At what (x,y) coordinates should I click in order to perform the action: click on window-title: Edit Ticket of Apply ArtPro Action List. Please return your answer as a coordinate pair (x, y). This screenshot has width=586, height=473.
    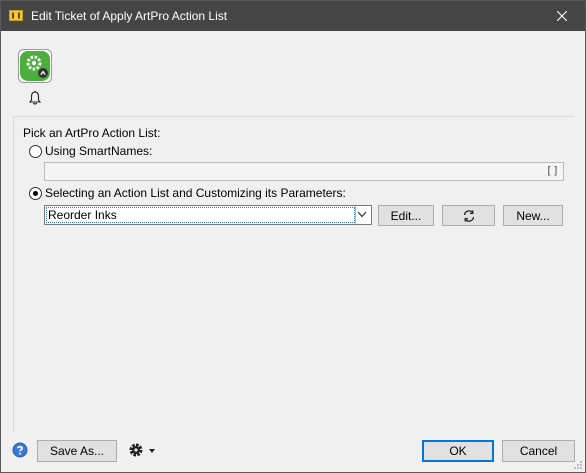
    Looking at the image, I should click on (129, 16).